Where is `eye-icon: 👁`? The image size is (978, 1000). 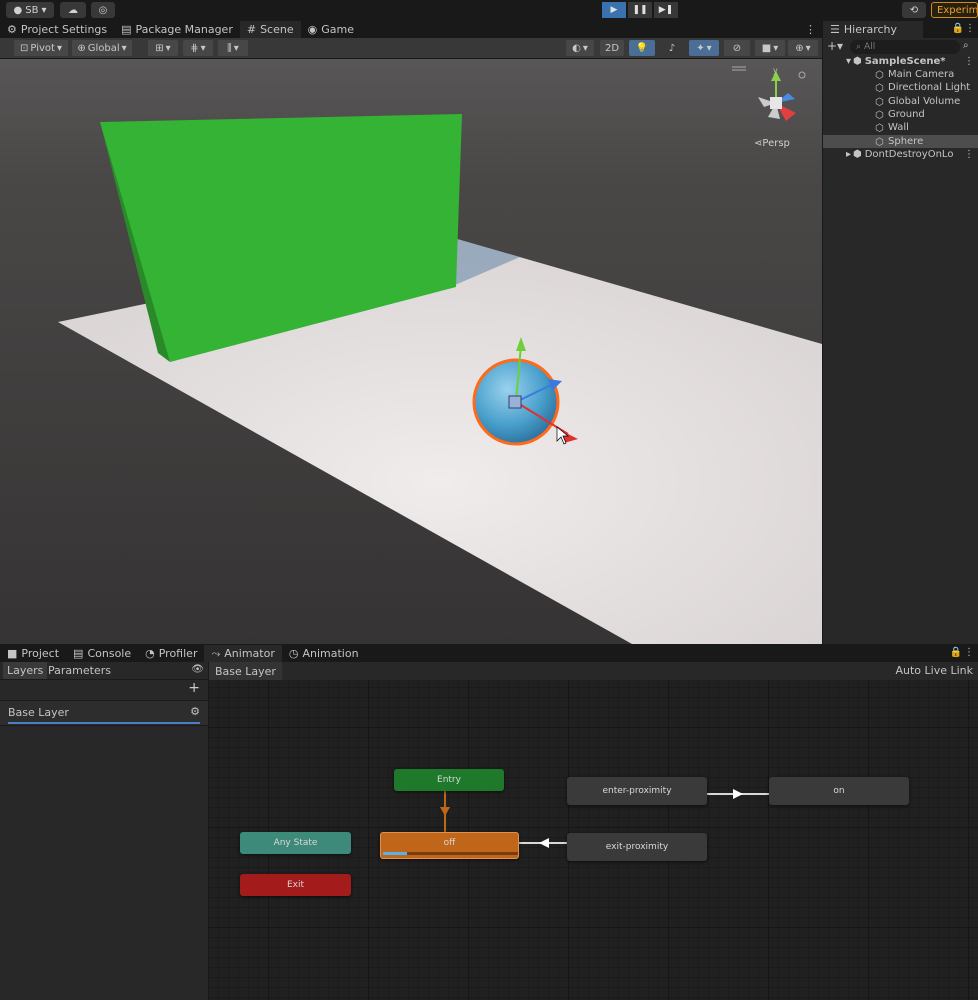
eye-icon: 👁 is located at coordinates (197, 669).